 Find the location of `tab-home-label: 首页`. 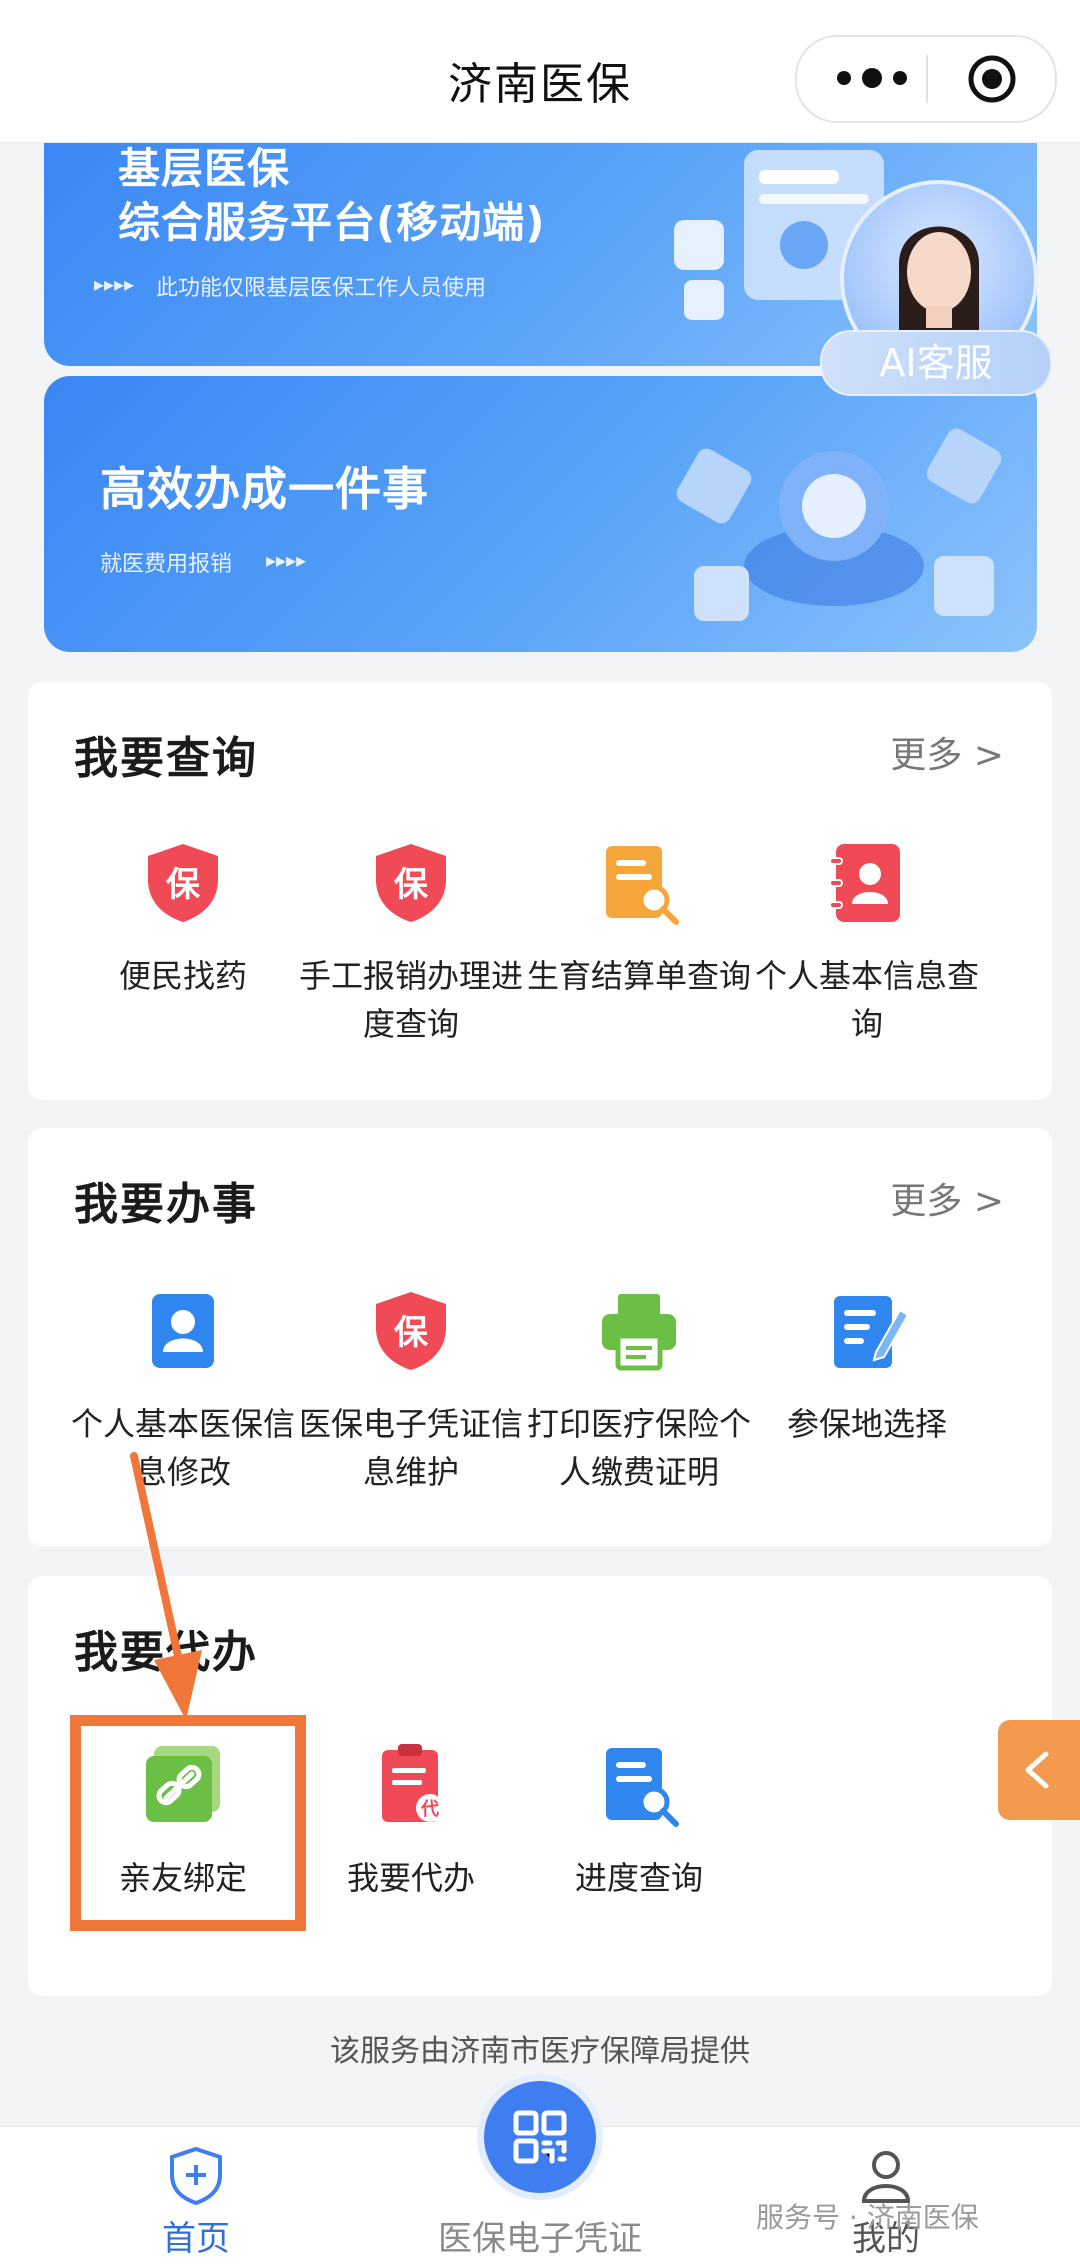

tab-home-label: 首页 is located at coordinates (196, 2239).